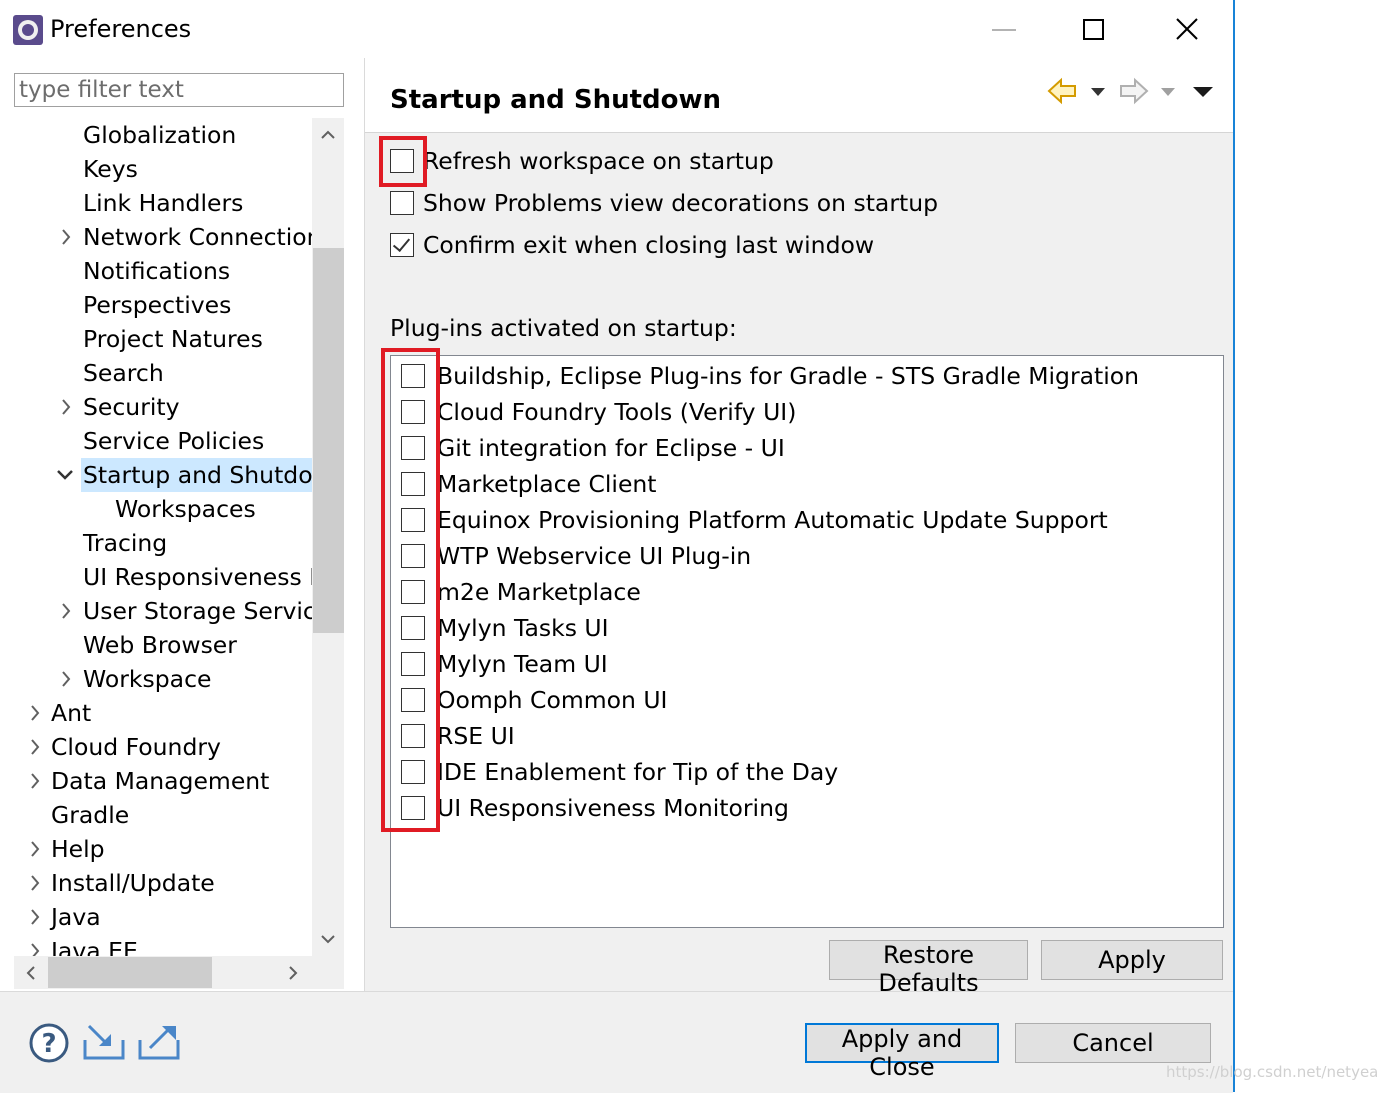  I want to click on page-header: Startup and Shutdown, so click(799, 95).